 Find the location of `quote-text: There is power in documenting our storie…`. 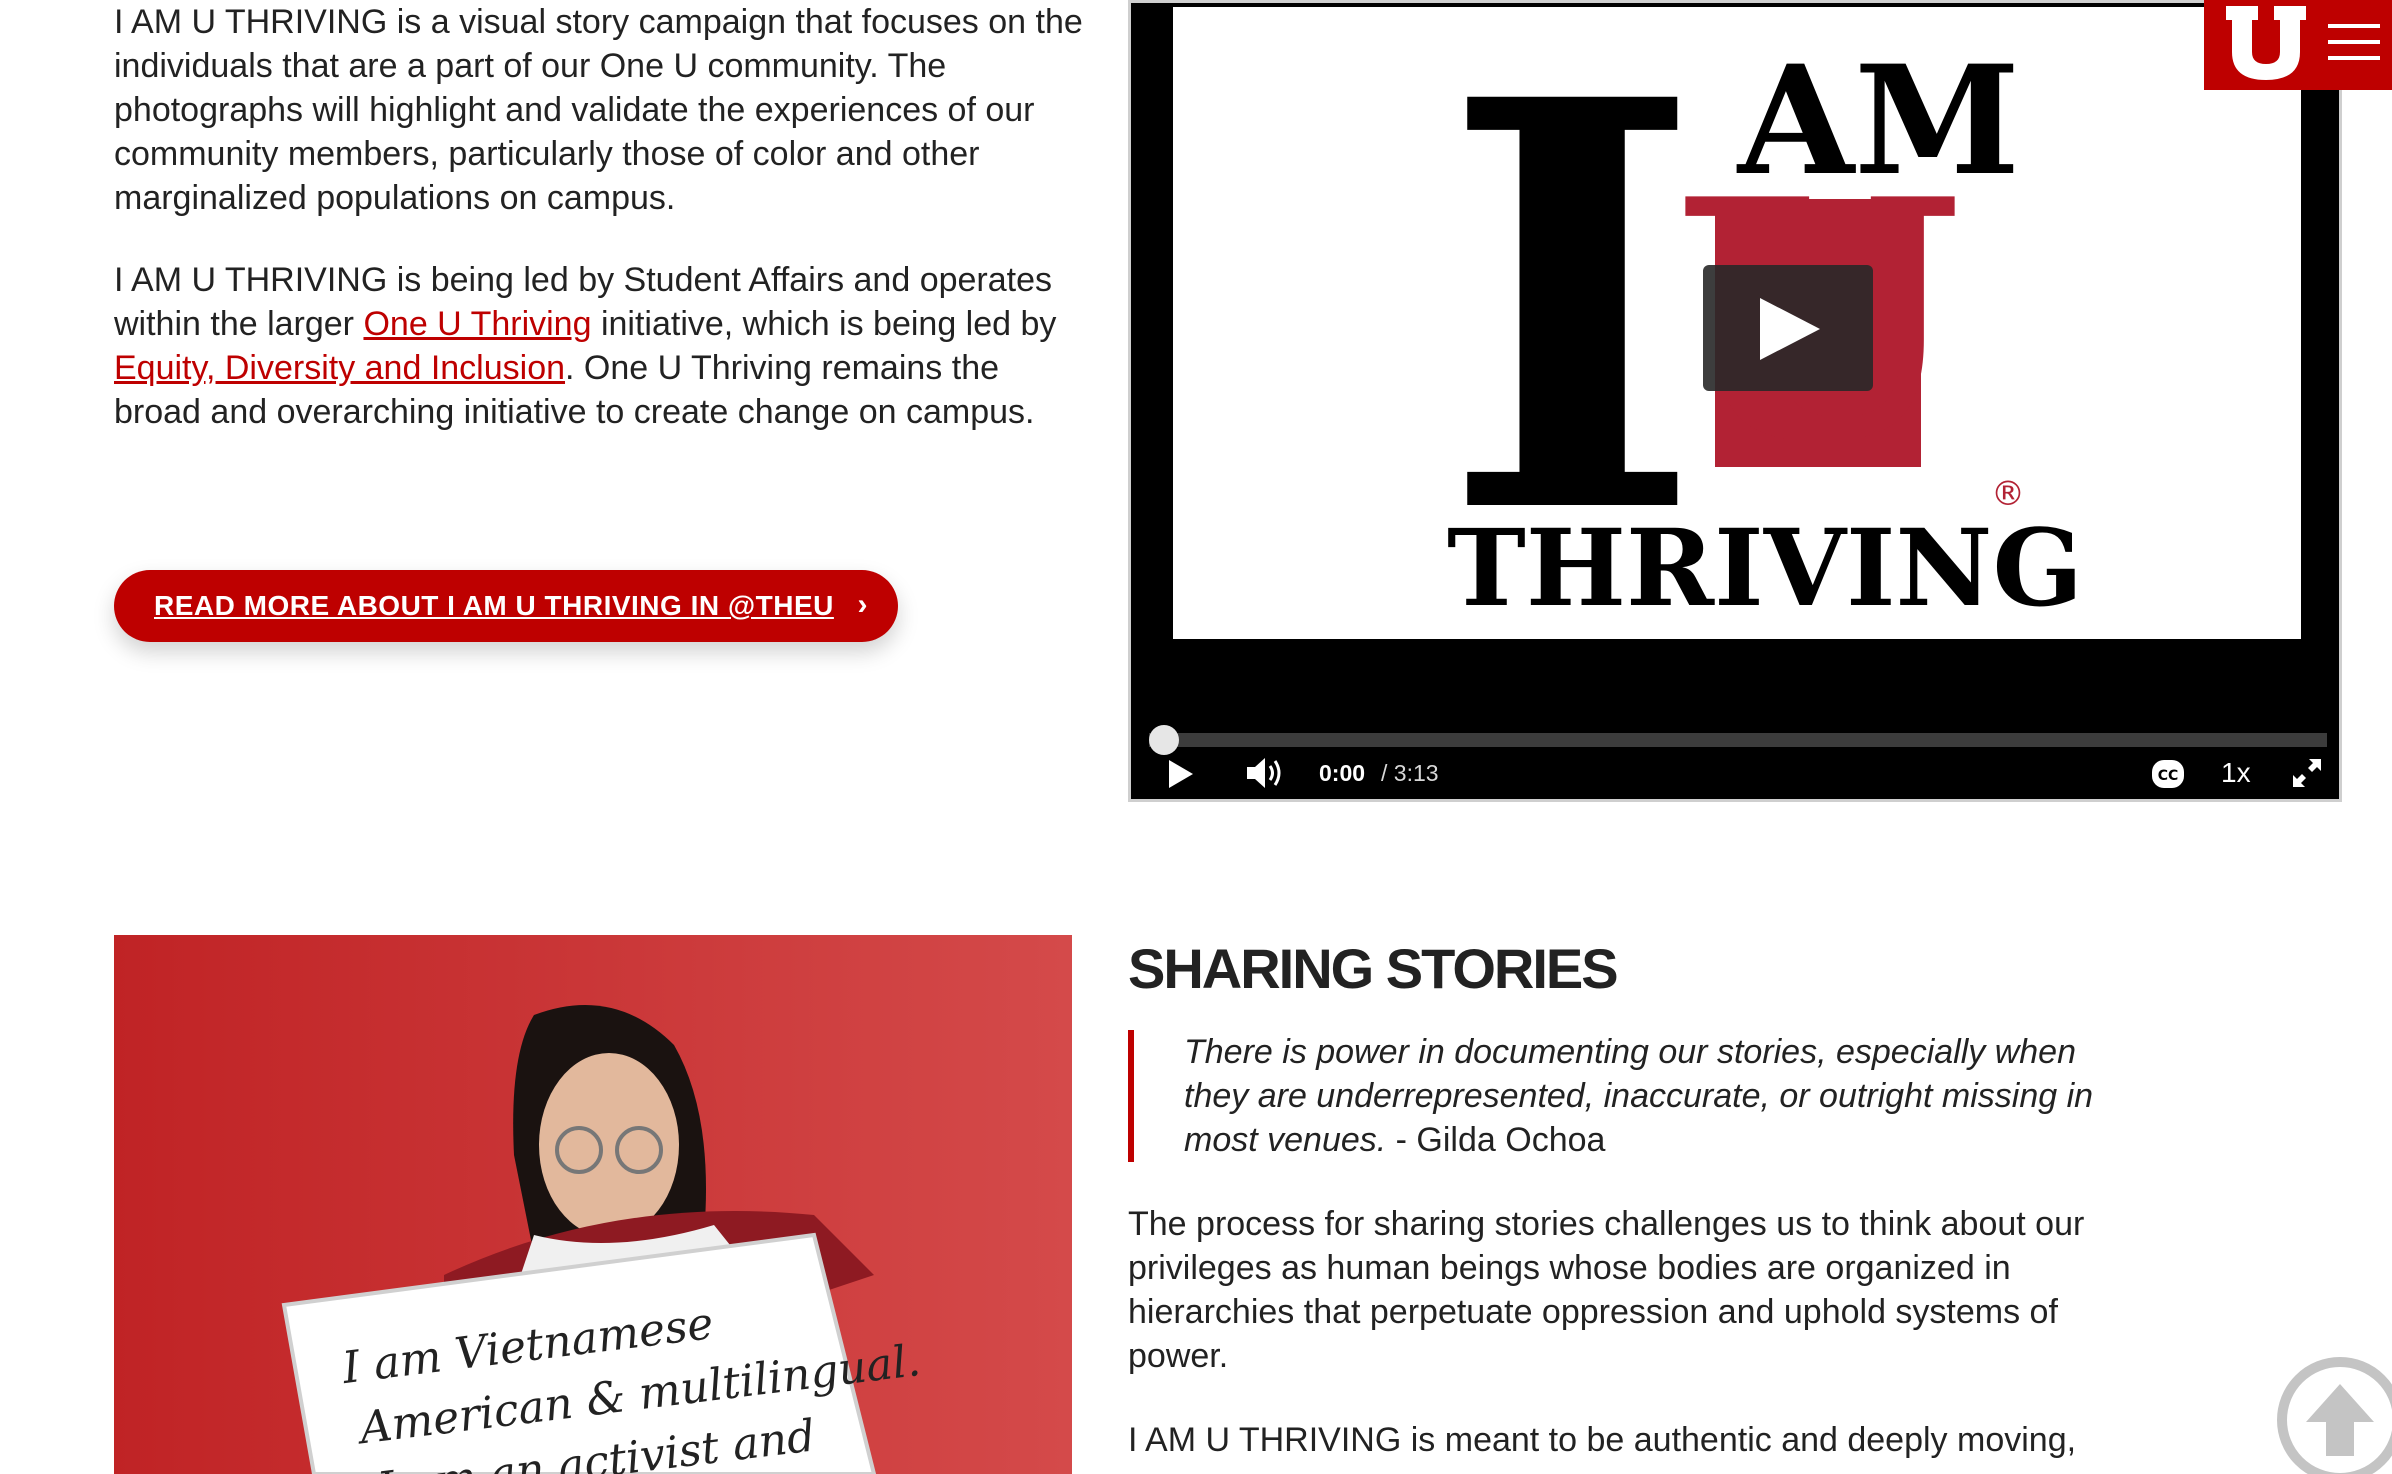

quote-text: There is power in documenting our storie… is located at coordinates (1639, 1096).